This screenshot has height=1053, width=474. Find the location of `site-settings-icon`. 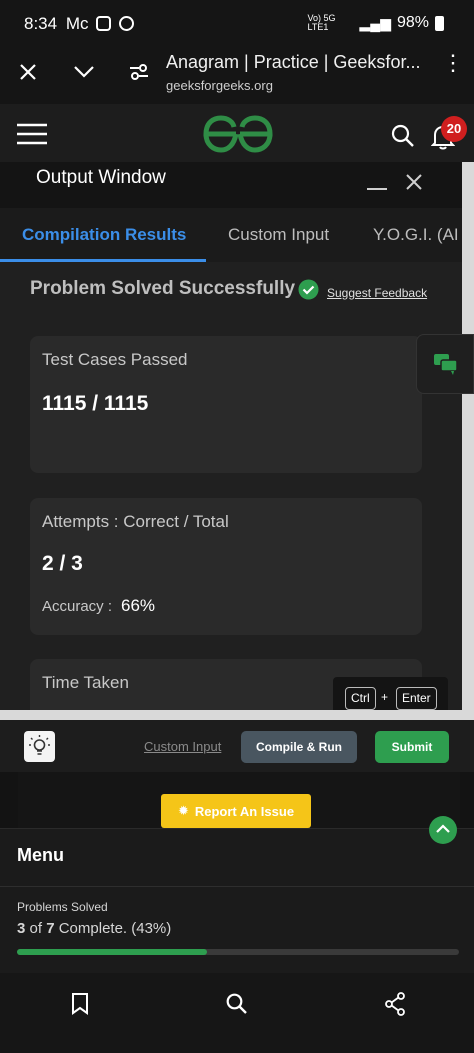

site-settings-icon is located at coordinates (139, 72).